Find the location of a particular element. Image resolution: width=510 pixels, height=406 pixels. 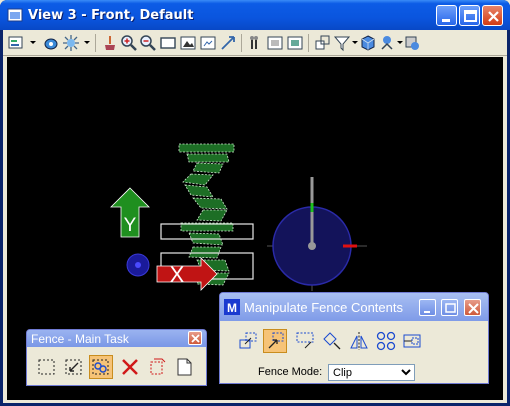

camera-settings-icon is located at coordinates (388, 43).